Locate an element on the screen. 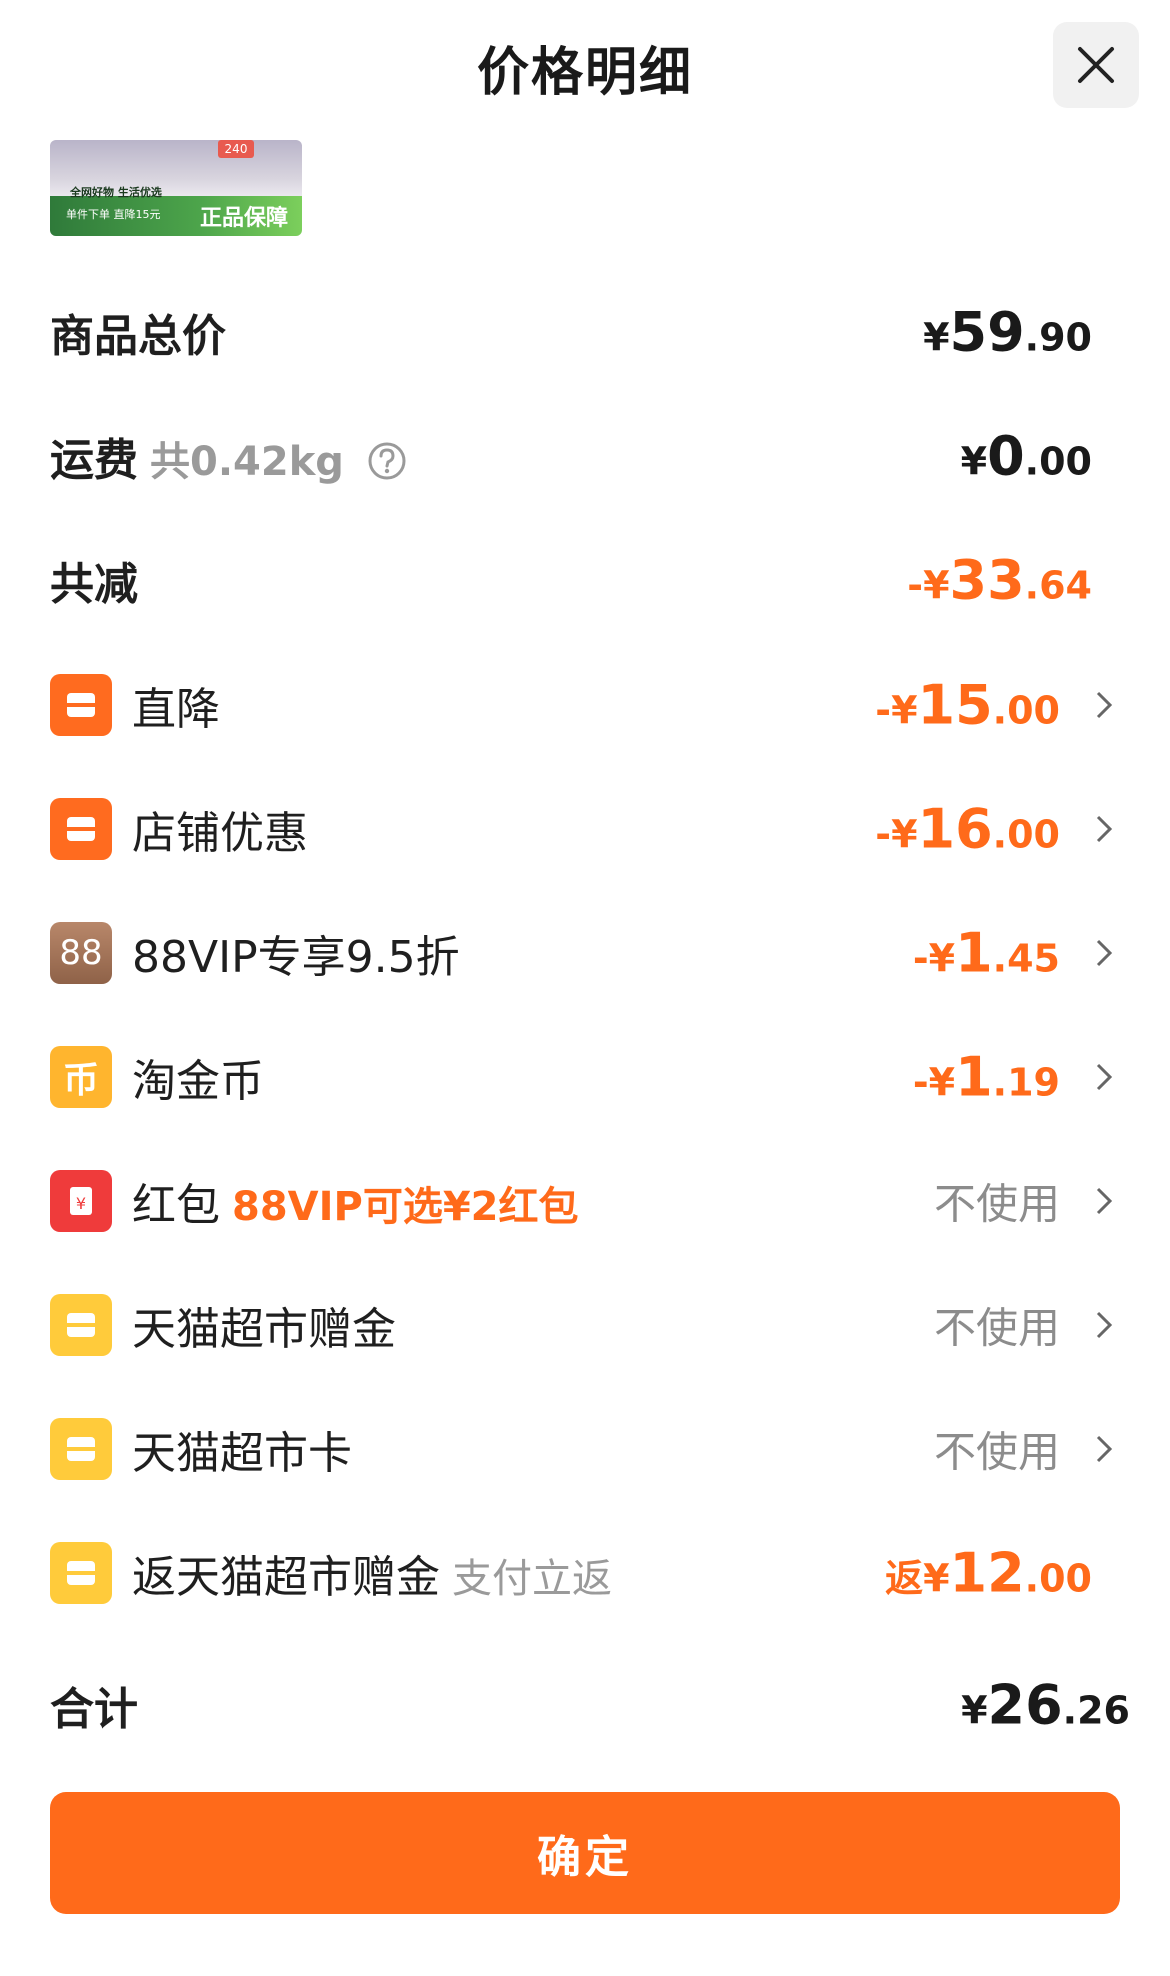 This screenshot has width=1170, height=1976. banner-top-line: 全网好物 生活优选 is located at coordinates (116, 192).